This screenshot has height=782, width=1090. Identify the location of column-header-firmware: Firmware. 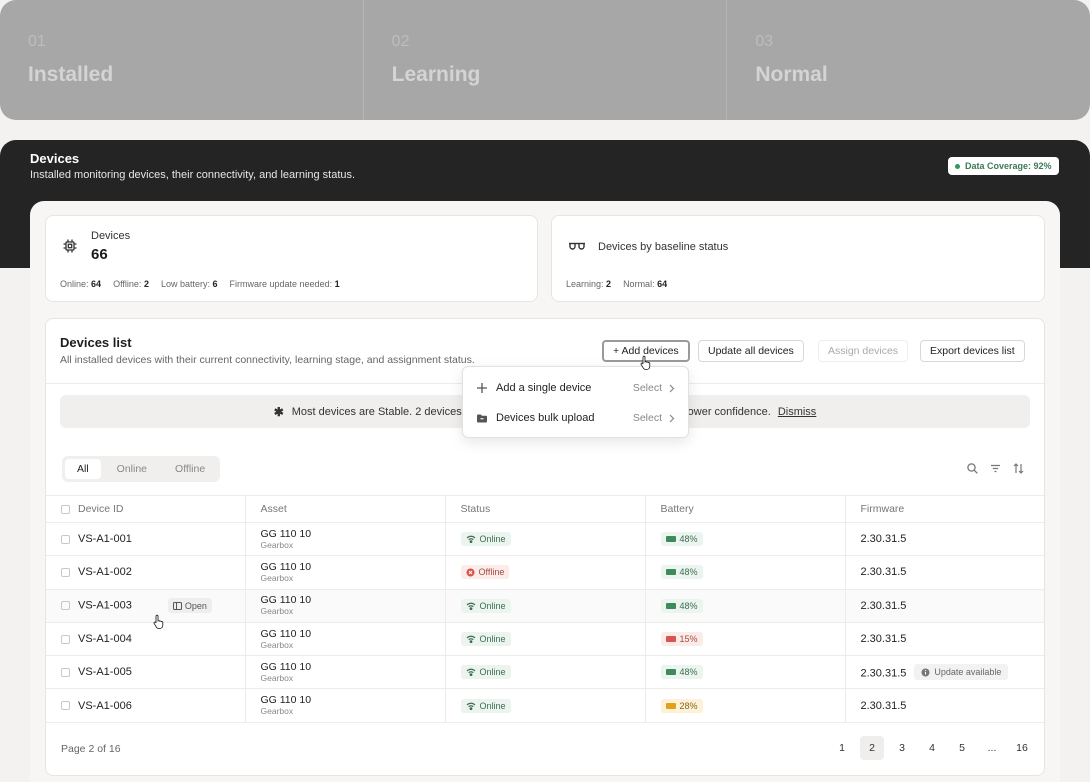
(944, 509).